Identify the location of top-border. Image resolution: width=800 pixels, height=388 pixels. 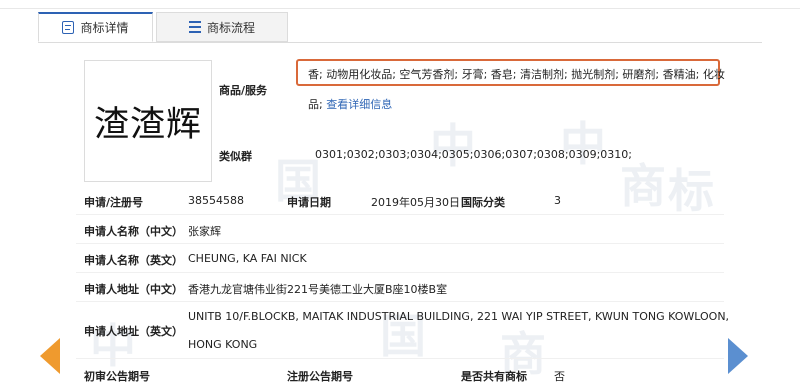
(400, 4).